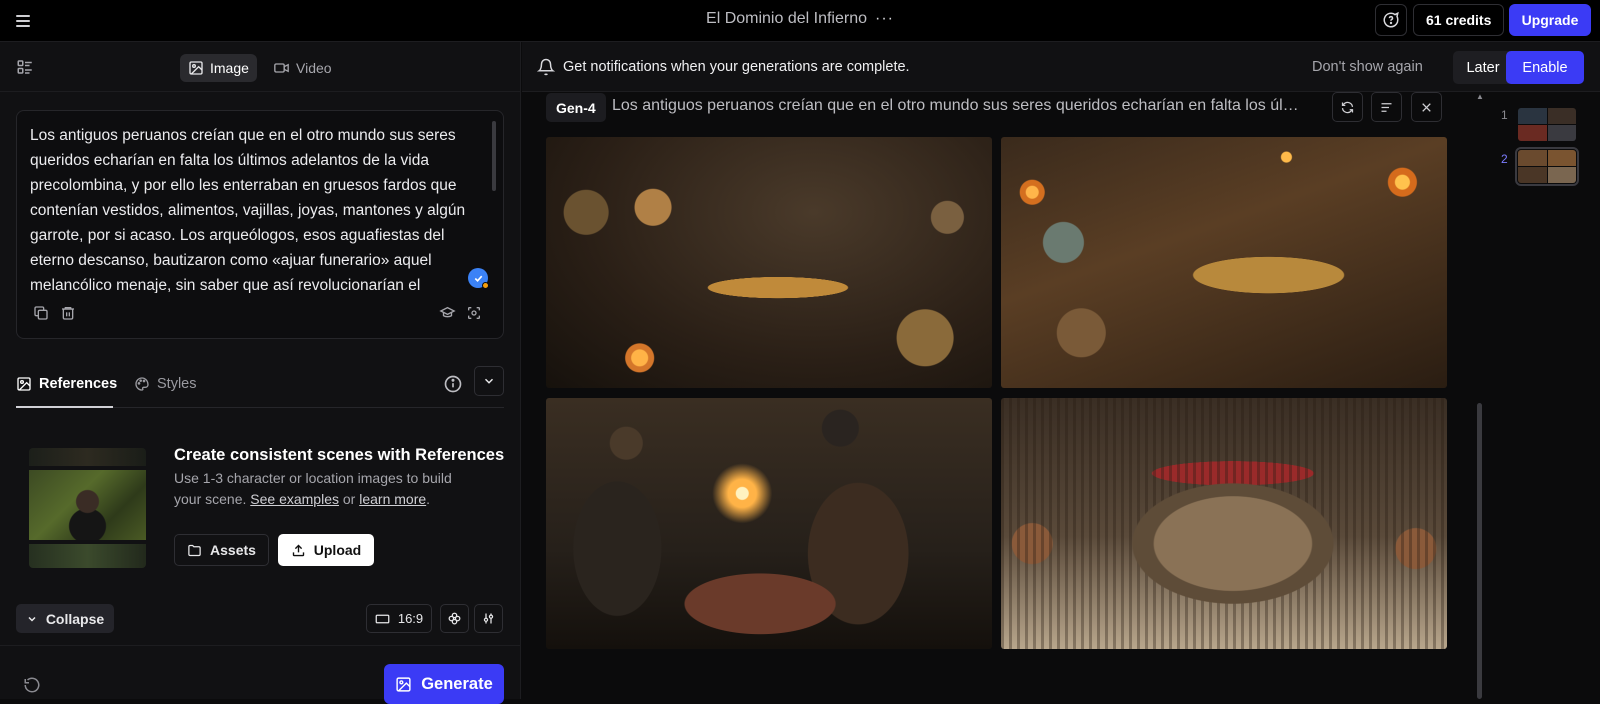 The image size is (1600, 704). What do you see at coordinates (32, 685) in the screenshot?
I see `reset-icon` at bounding box center [32, 685].